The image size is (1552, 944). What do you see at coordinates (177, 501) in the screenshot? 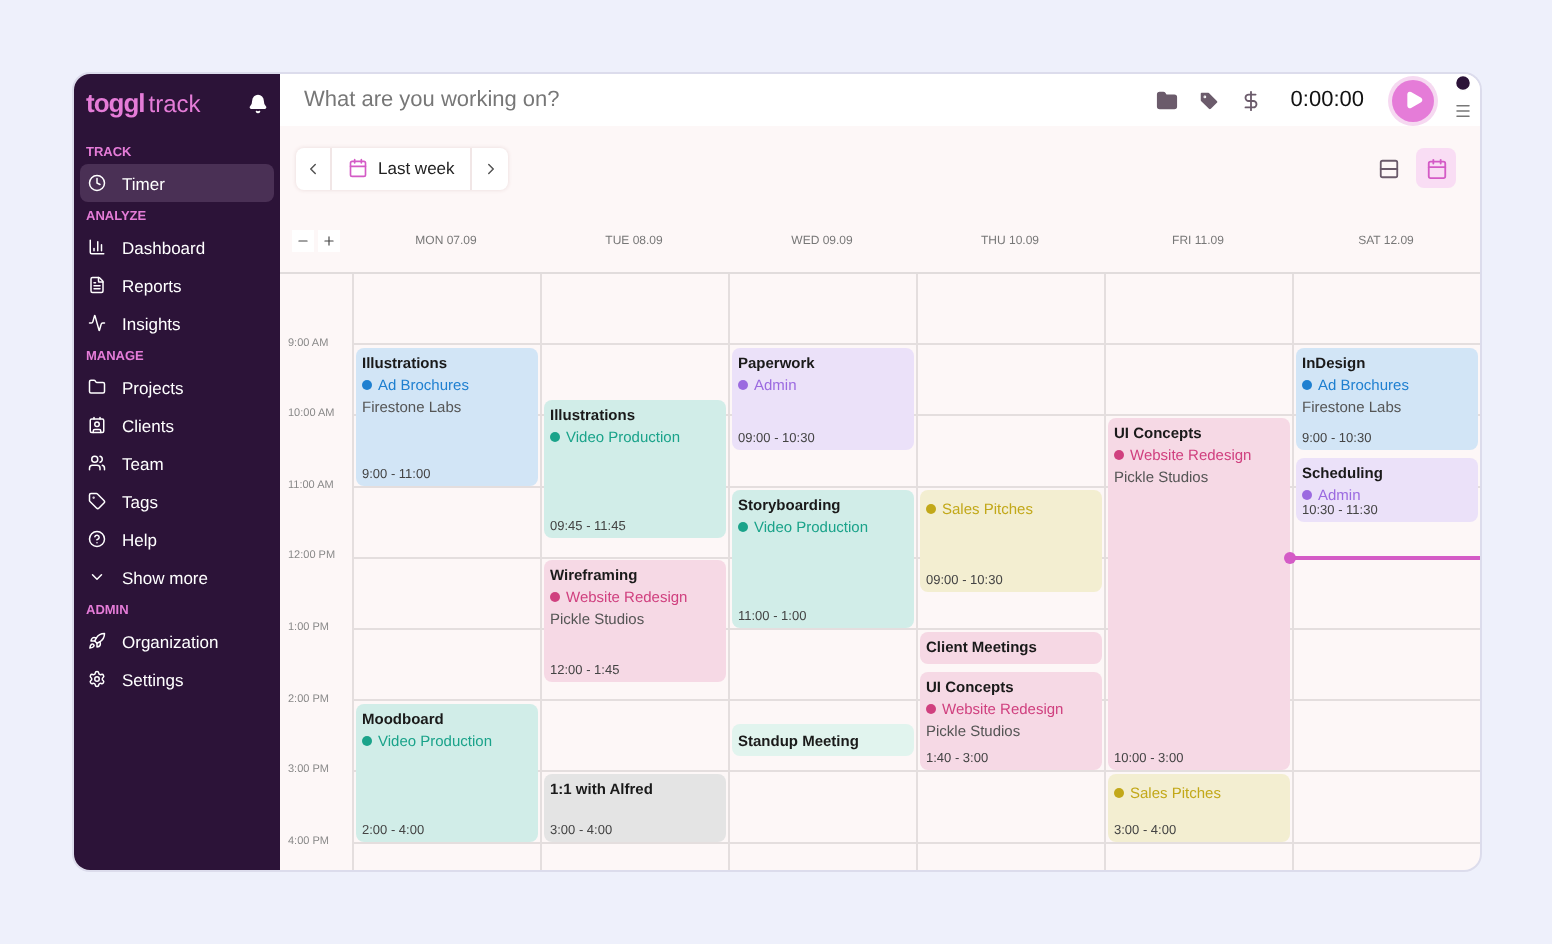
I see `sidebar-item: Tags` at bounding box center [177, 501].